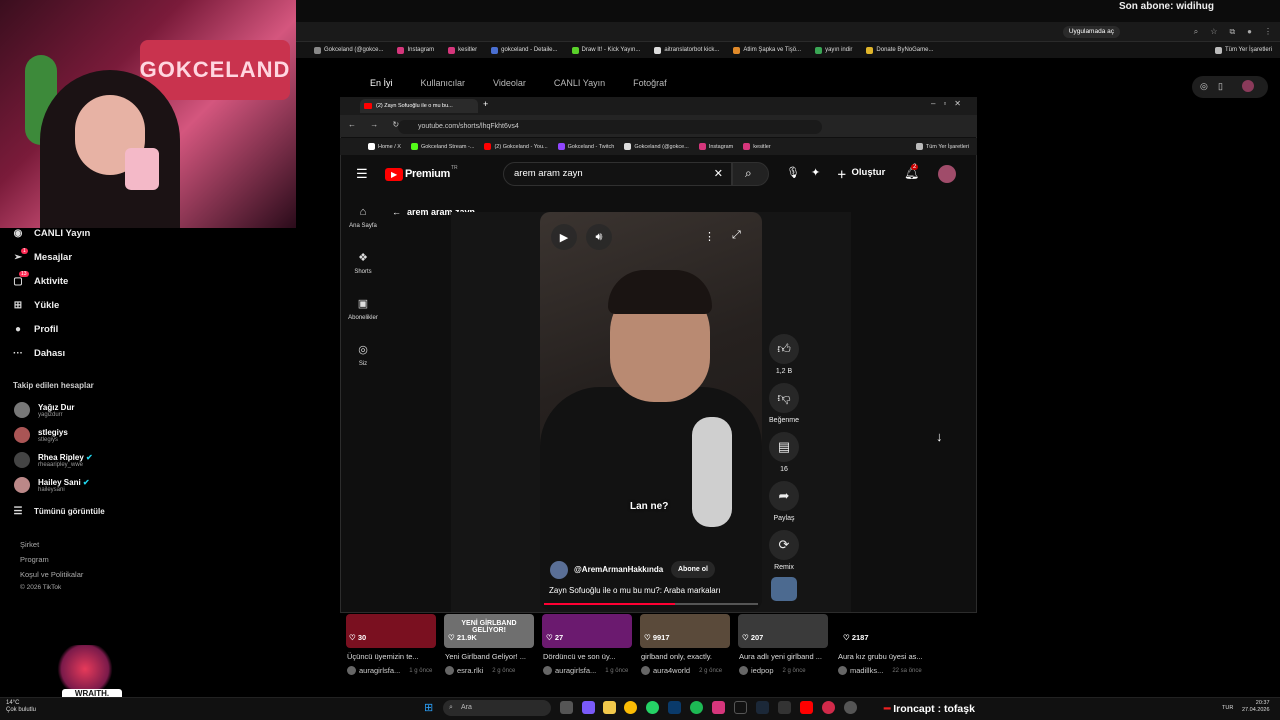 Image resolution: width=1280 pixels, height=720 pixels. I want to click on whatsapp-icon, so click(652, 707).